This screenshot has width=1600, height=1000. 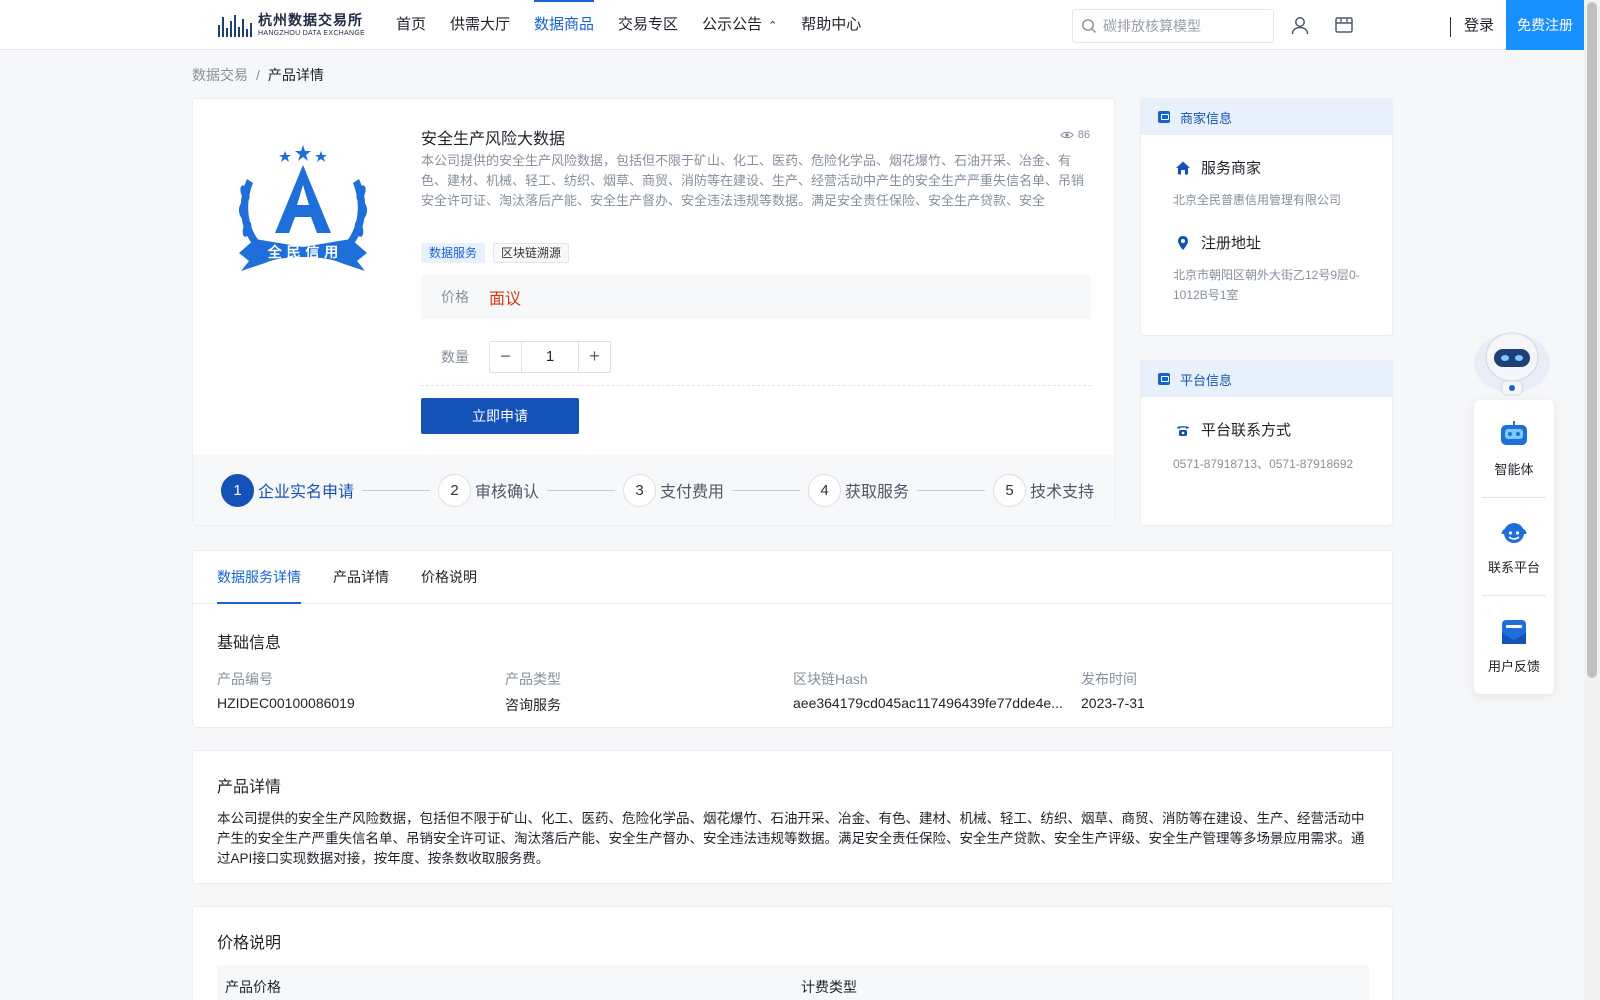 I want to click on robot-assistant-icon, so click(x=1512, y=363).